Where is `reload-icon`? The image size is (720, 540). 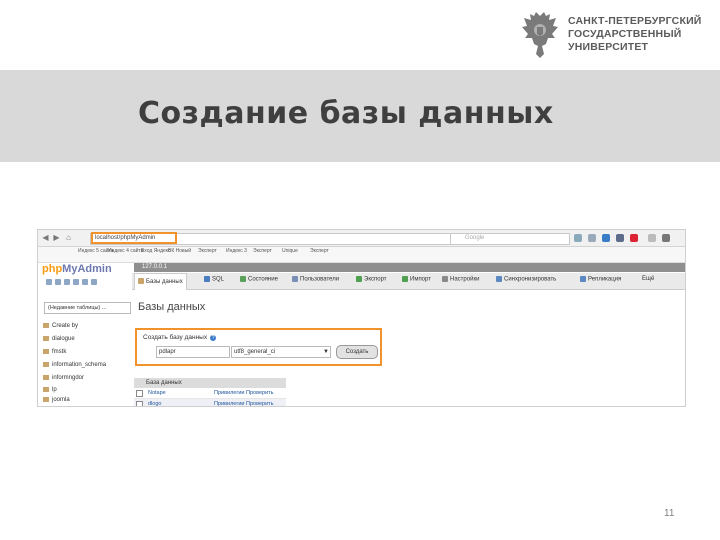
reload-icon is located at coordinates (94, 282).